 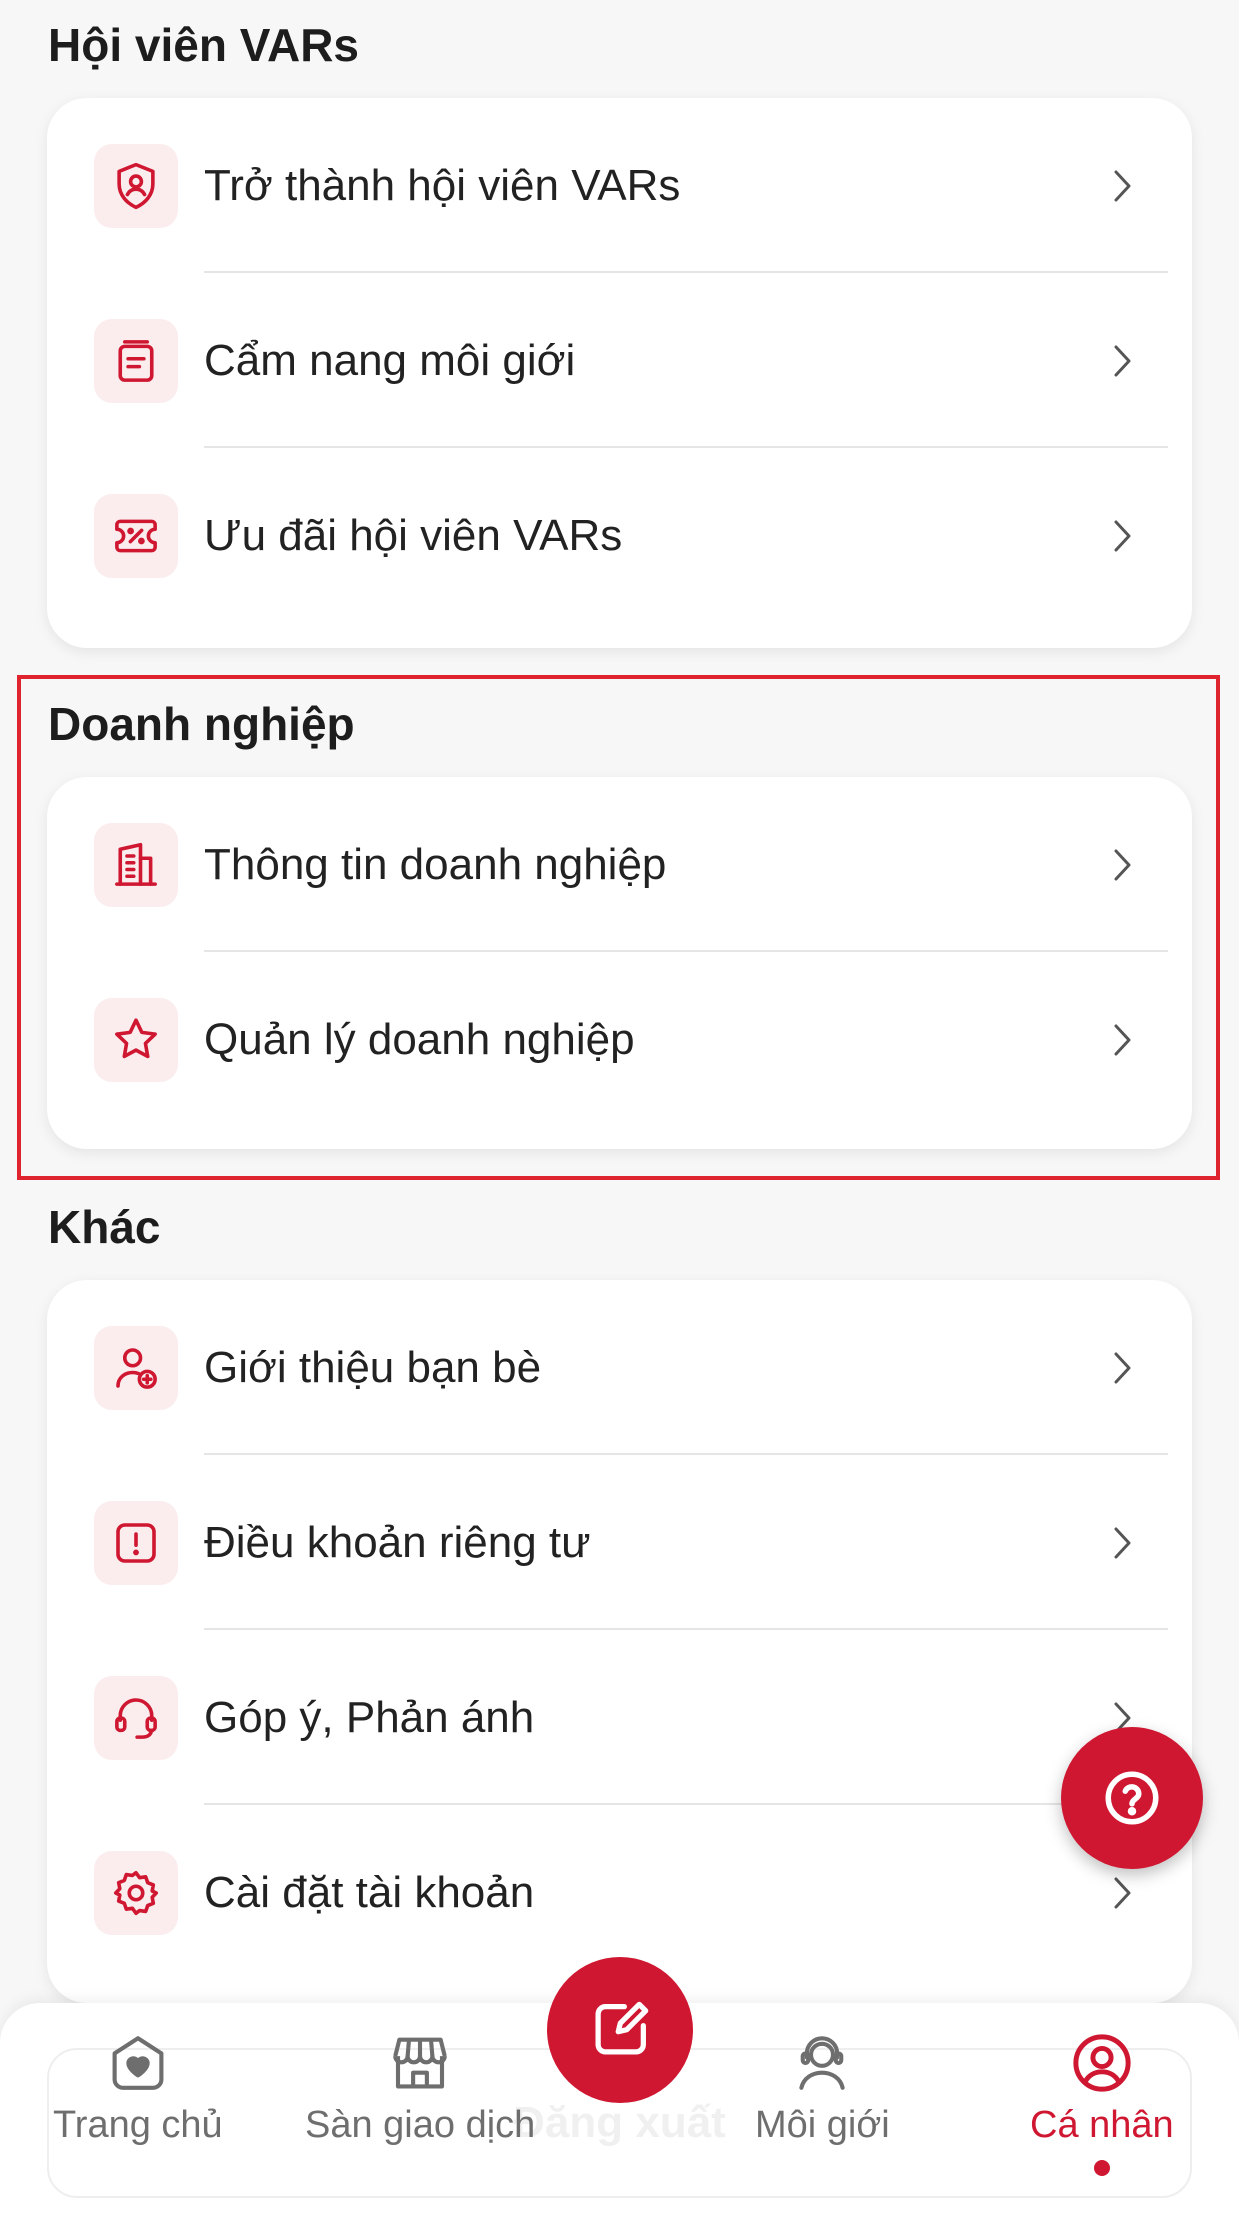 What do you see at coordinates (442, 185) in the screenshot?
I see `menu-item-label: Trở thành hội viên VARs` at bounding box center [442, 185].